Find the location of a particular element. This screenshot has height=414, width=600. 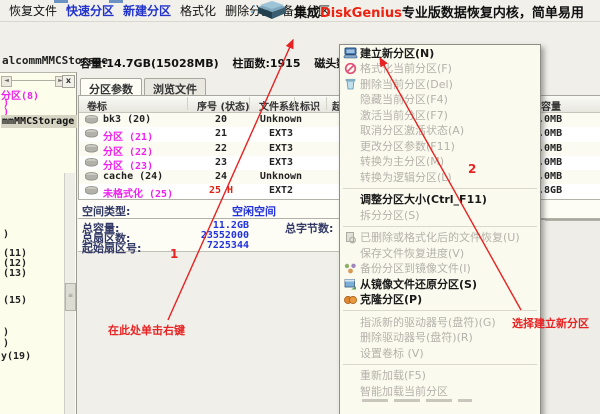

disk-cylinders: 柱面数:1915 is located at coordinates (266, 63).